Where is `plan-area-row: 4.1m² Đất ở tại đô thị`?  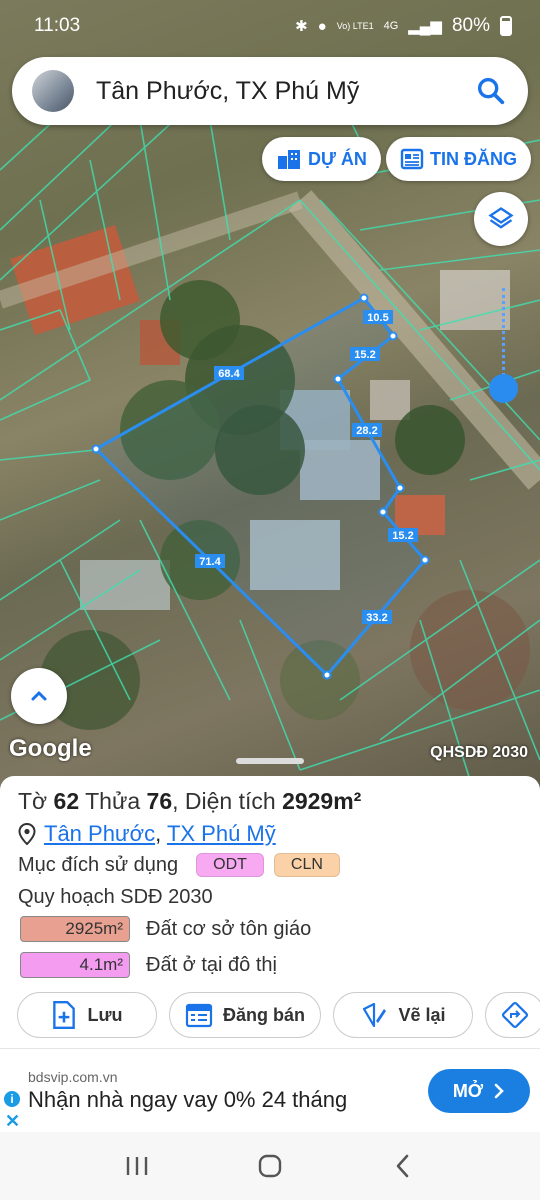 plan-area-row: 4.1m² Đất ở tại đô thị is located at coordinates (148, 965).